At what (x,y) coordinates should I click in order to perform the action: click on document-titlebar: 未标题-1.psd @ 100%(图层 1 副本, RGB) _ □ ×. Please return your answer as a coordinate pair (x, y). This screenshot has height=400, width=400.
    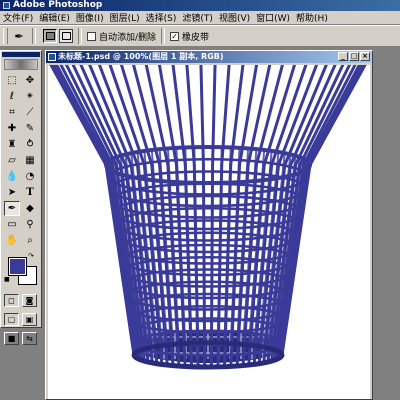
    Looking at the image, I should click on (209, 57).